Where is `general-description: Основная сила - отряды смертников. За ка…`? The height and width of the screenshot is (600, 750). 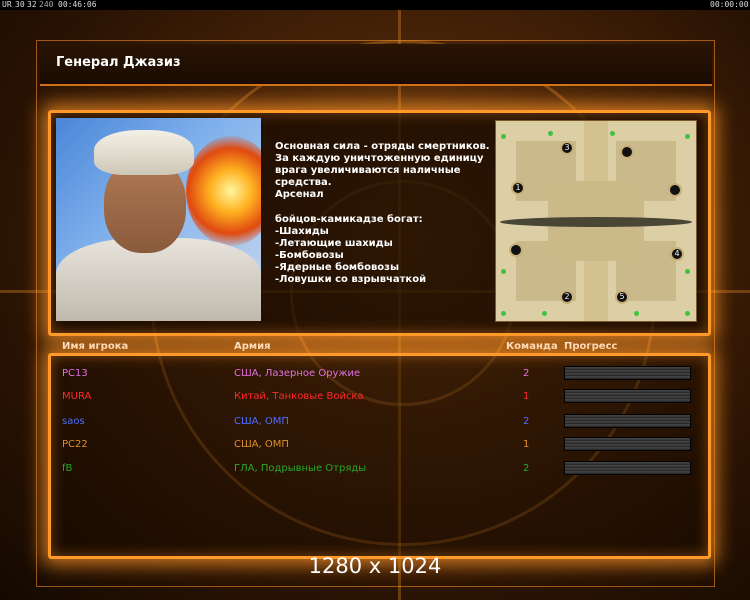
general-description: Основная сила - отряды смертников. За ка… is located at coordinates (382, 213).